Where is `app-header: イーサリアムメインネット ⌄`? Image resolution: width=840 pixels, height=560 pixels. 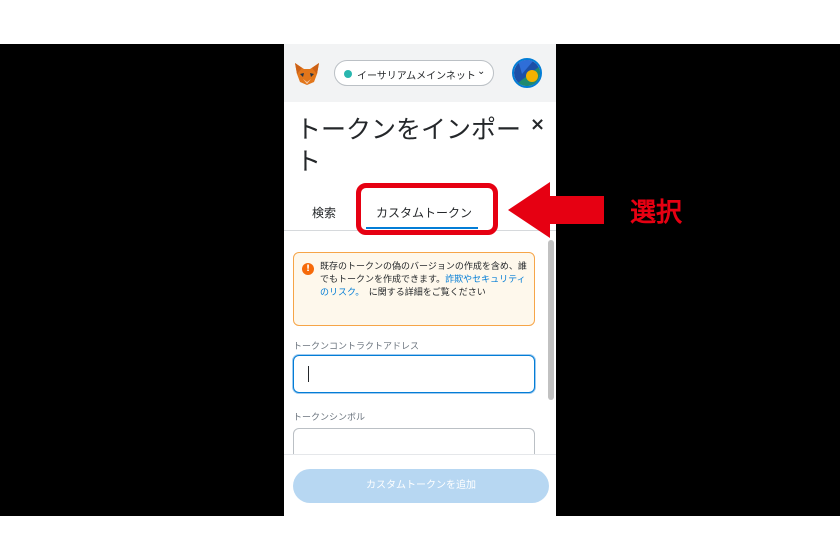 app-header: イーサリアムメインネット ⌄ is located at coordinates (420, 73).